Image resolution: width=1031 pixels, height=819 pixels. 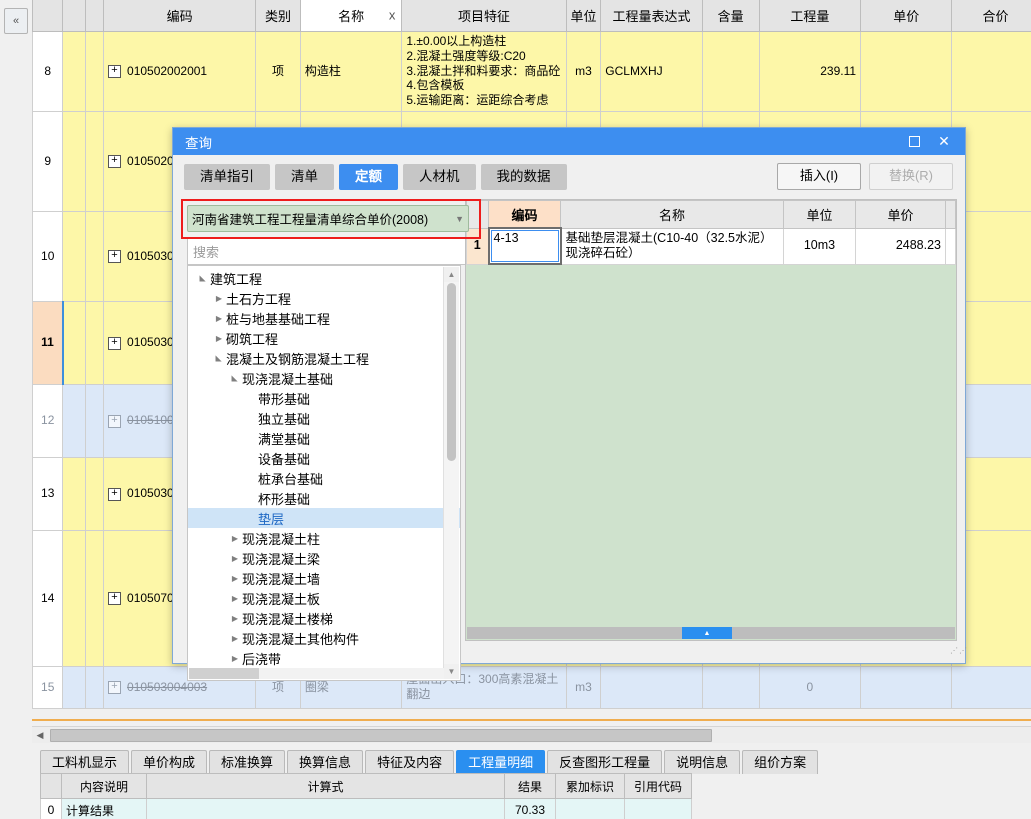 I want to click on tree-scrollbar-thumb, so click(x=451, y=372).